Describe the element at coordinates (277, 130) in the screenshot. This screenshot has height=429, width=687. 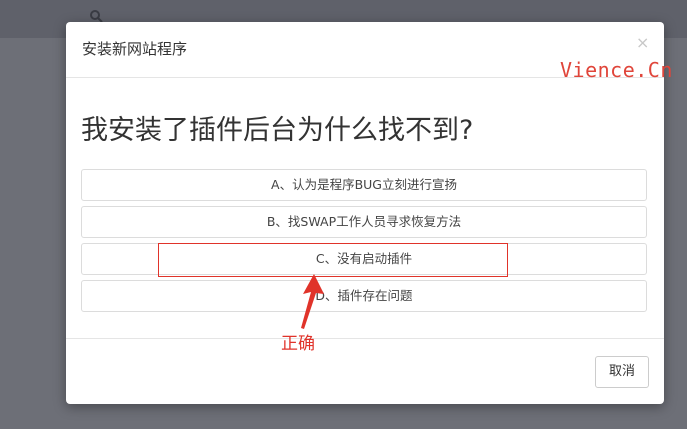
I see `quiz-question: 我安装了插件后台为什么找不到?` at that location.